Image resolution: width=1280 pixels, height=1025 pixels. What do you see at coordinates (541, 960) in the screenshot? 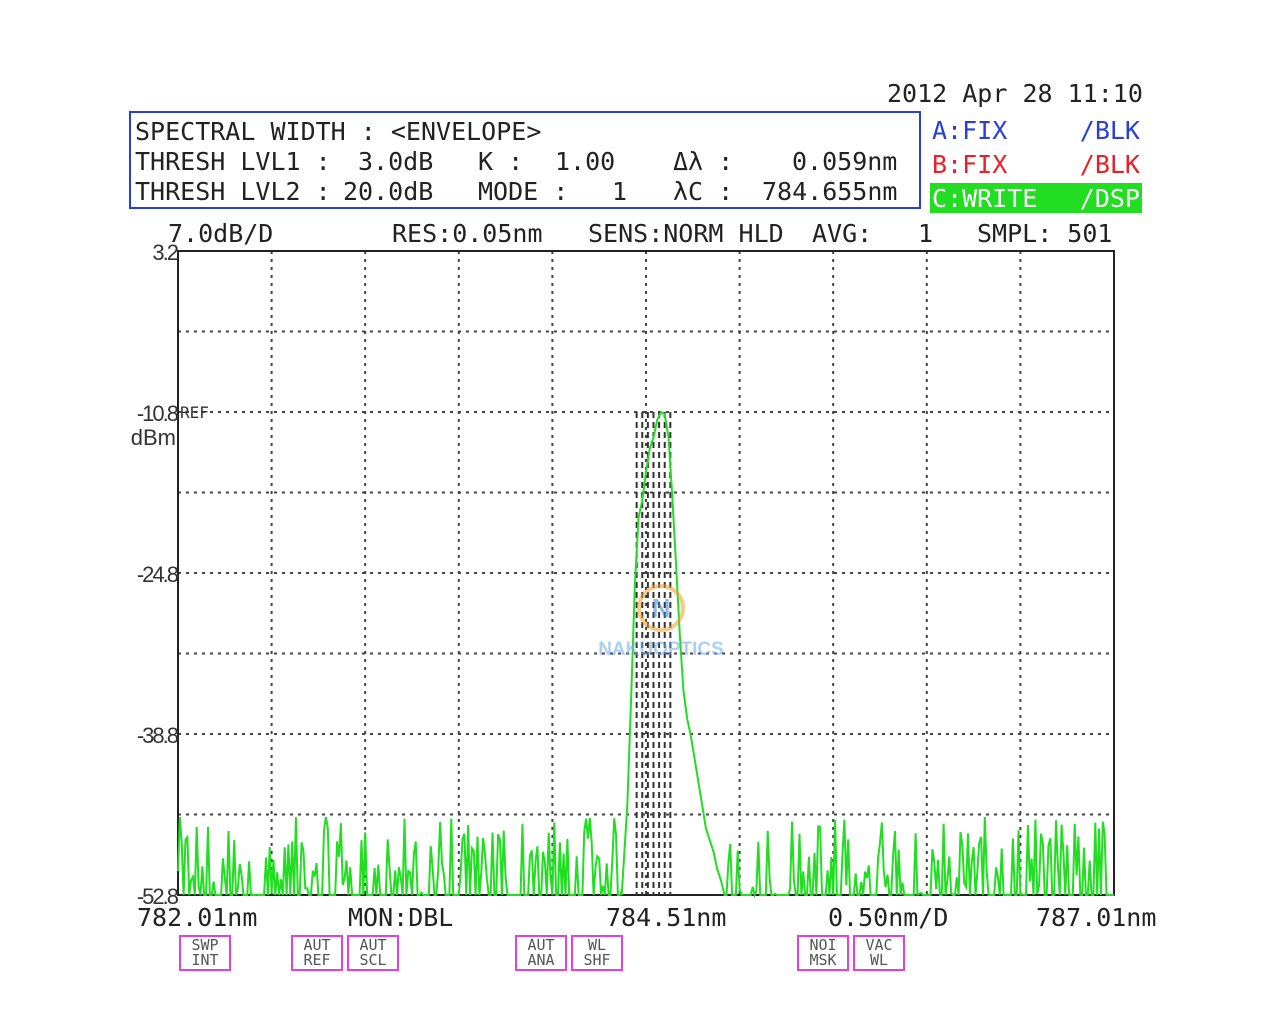
I see `softkey-label-bottom: ANA` at bounding box center [541, 960].